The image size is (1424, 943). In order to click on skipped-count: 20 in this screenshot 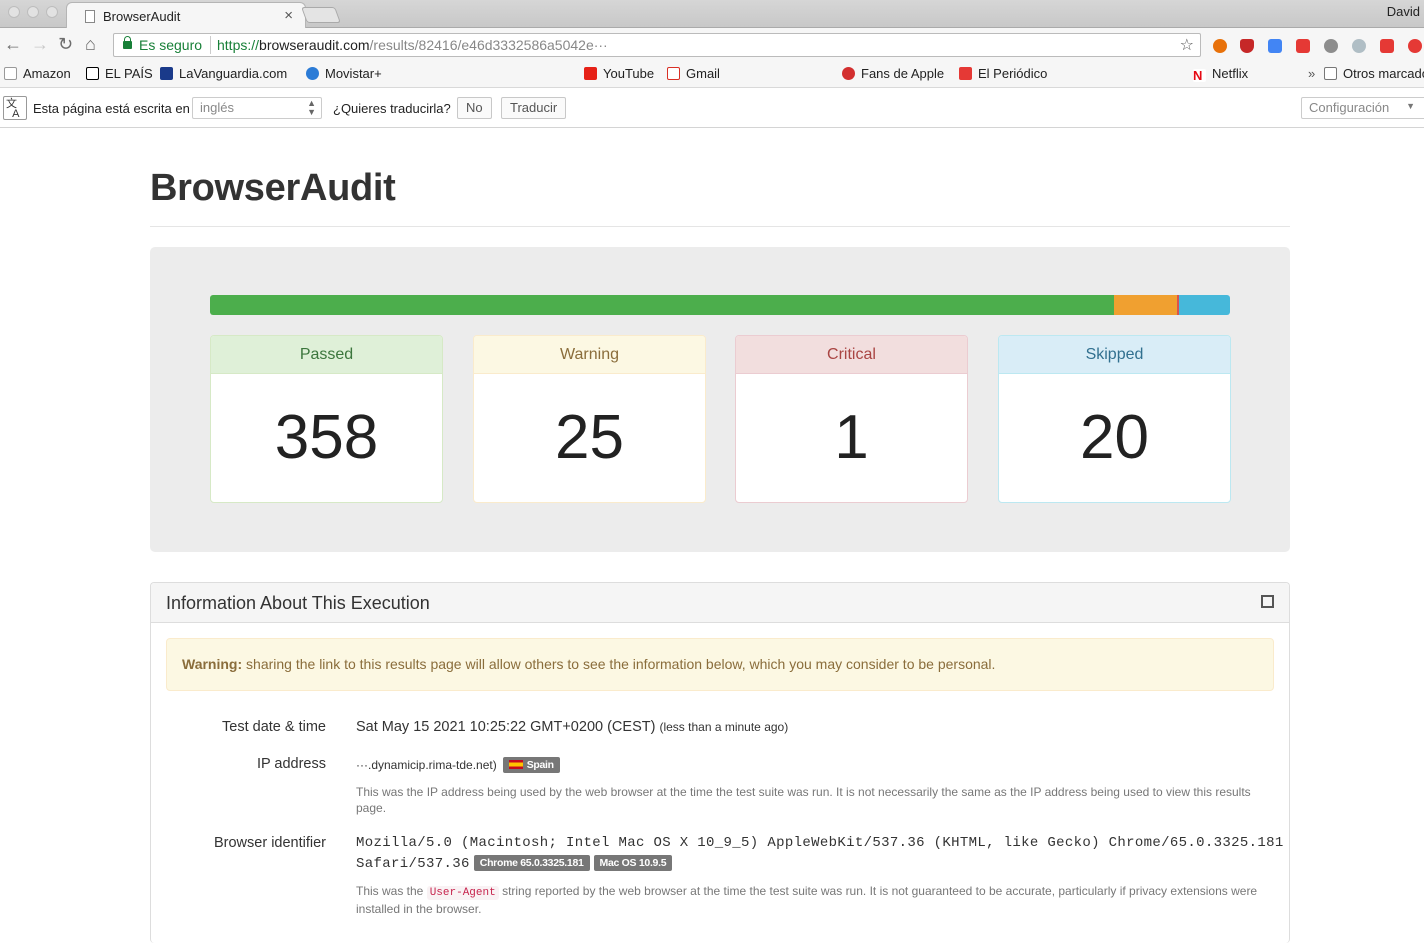, I will do `click(1114, 437)`.